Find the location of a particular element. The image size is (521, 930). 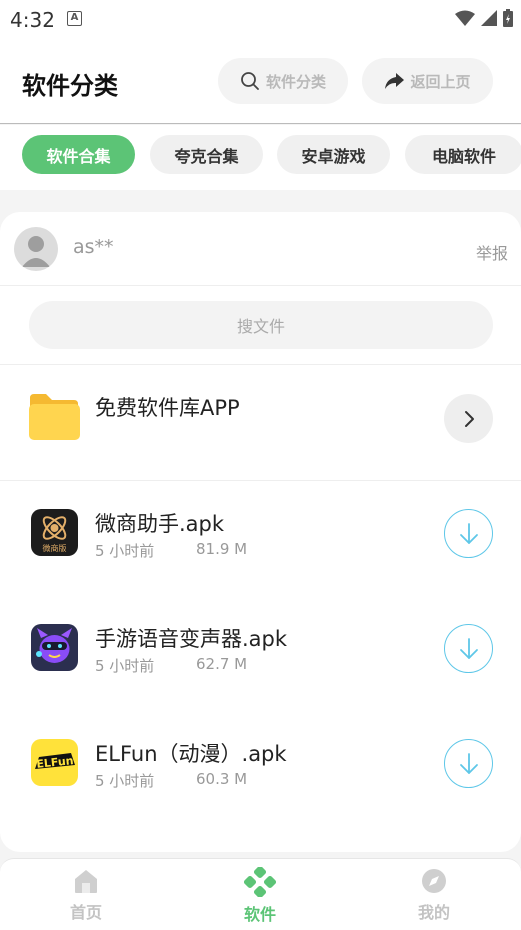

file-name: ELFun（动漫）.apk is located at coordinates (191, 754).